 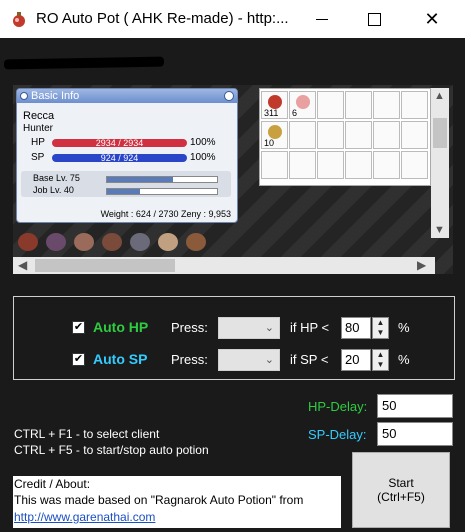 I want to click on scroll-up-icon: ▲, so click(x=439, y=96).